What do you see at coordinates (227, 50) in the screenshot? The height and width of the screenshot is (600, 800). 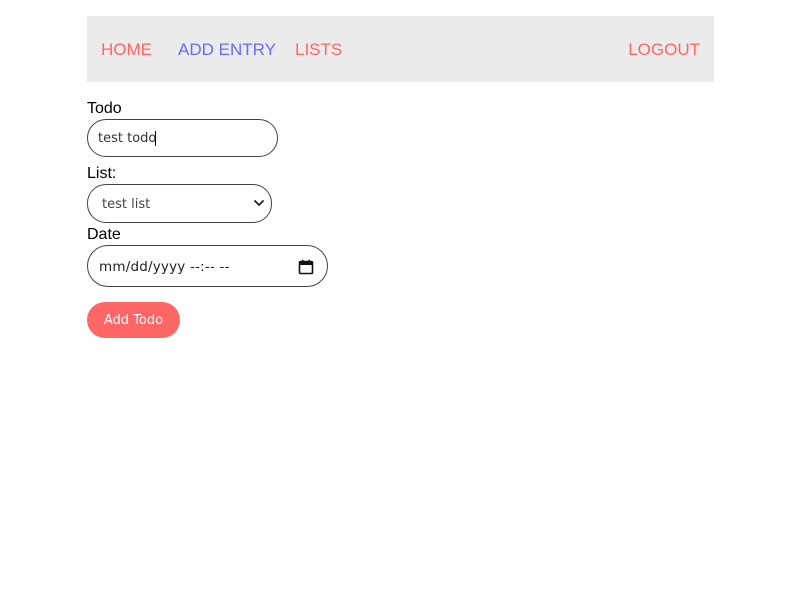 I see `nav-add-entry-link: ADD ENTRY` at bounding box center [227, 50].